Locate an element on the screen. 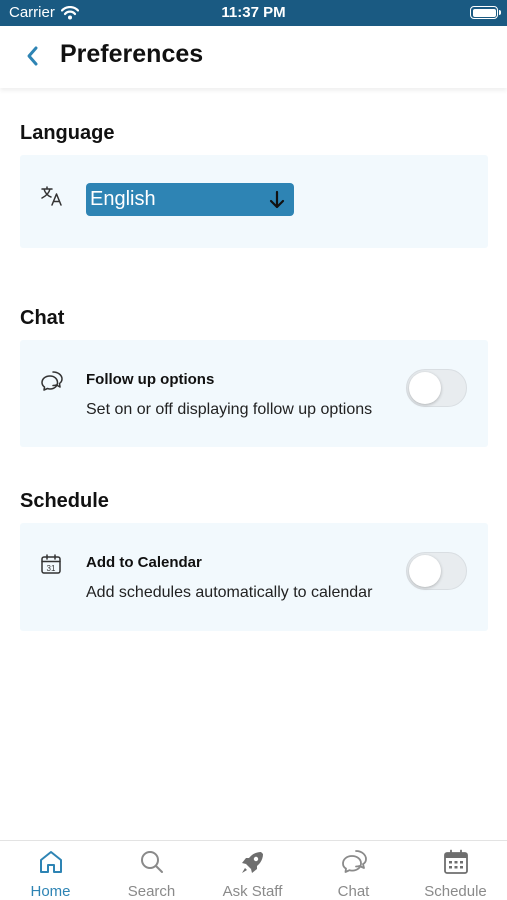 The height and width of the screenshot is (900, 507). chevron-left-icon is located at coordinates (32, 56).